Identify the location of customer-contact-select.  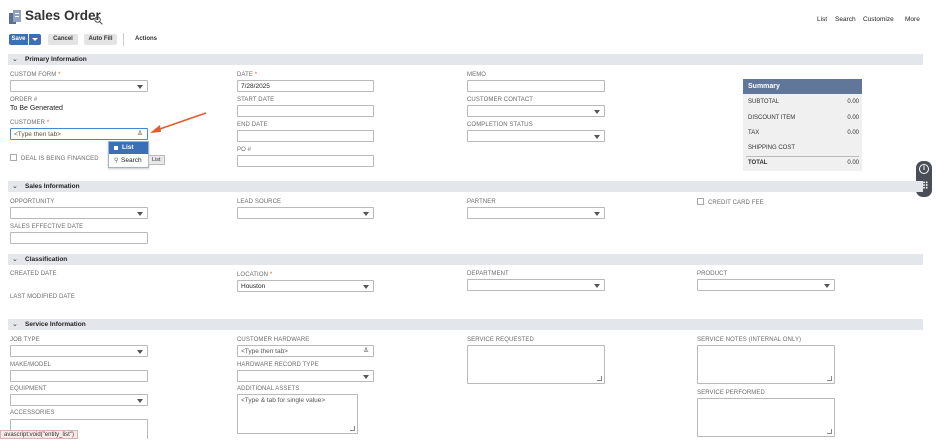
(536, 111).